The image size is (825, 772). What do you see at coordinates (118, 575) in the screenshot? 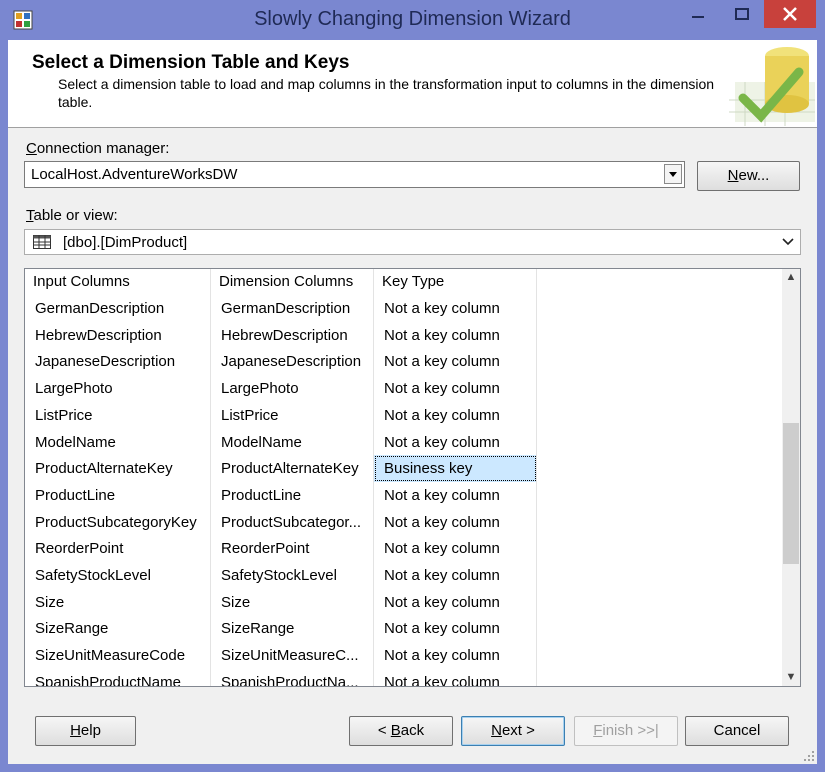
I see `input-column-cell: SafetyStockLevel` at bounding box center [118, 575].